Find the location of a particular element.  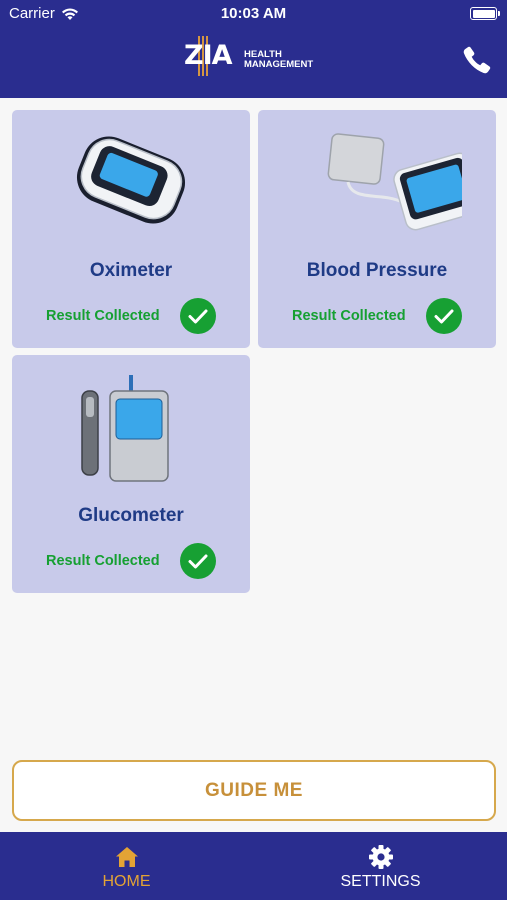

home-icon is located at coordinates (126, 857).